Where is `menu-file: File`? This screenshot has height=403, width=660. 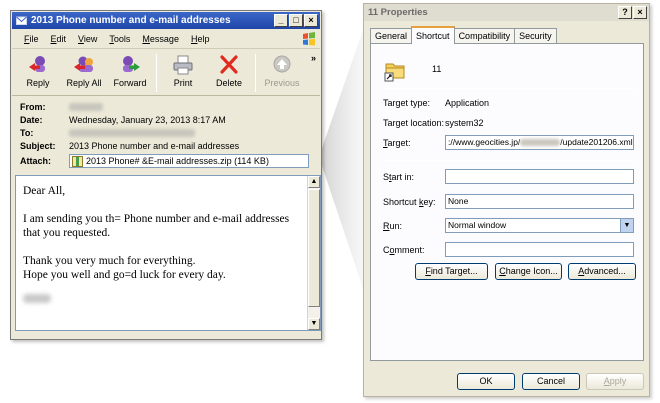
menu-file: File is located at coordinates (31, 39).